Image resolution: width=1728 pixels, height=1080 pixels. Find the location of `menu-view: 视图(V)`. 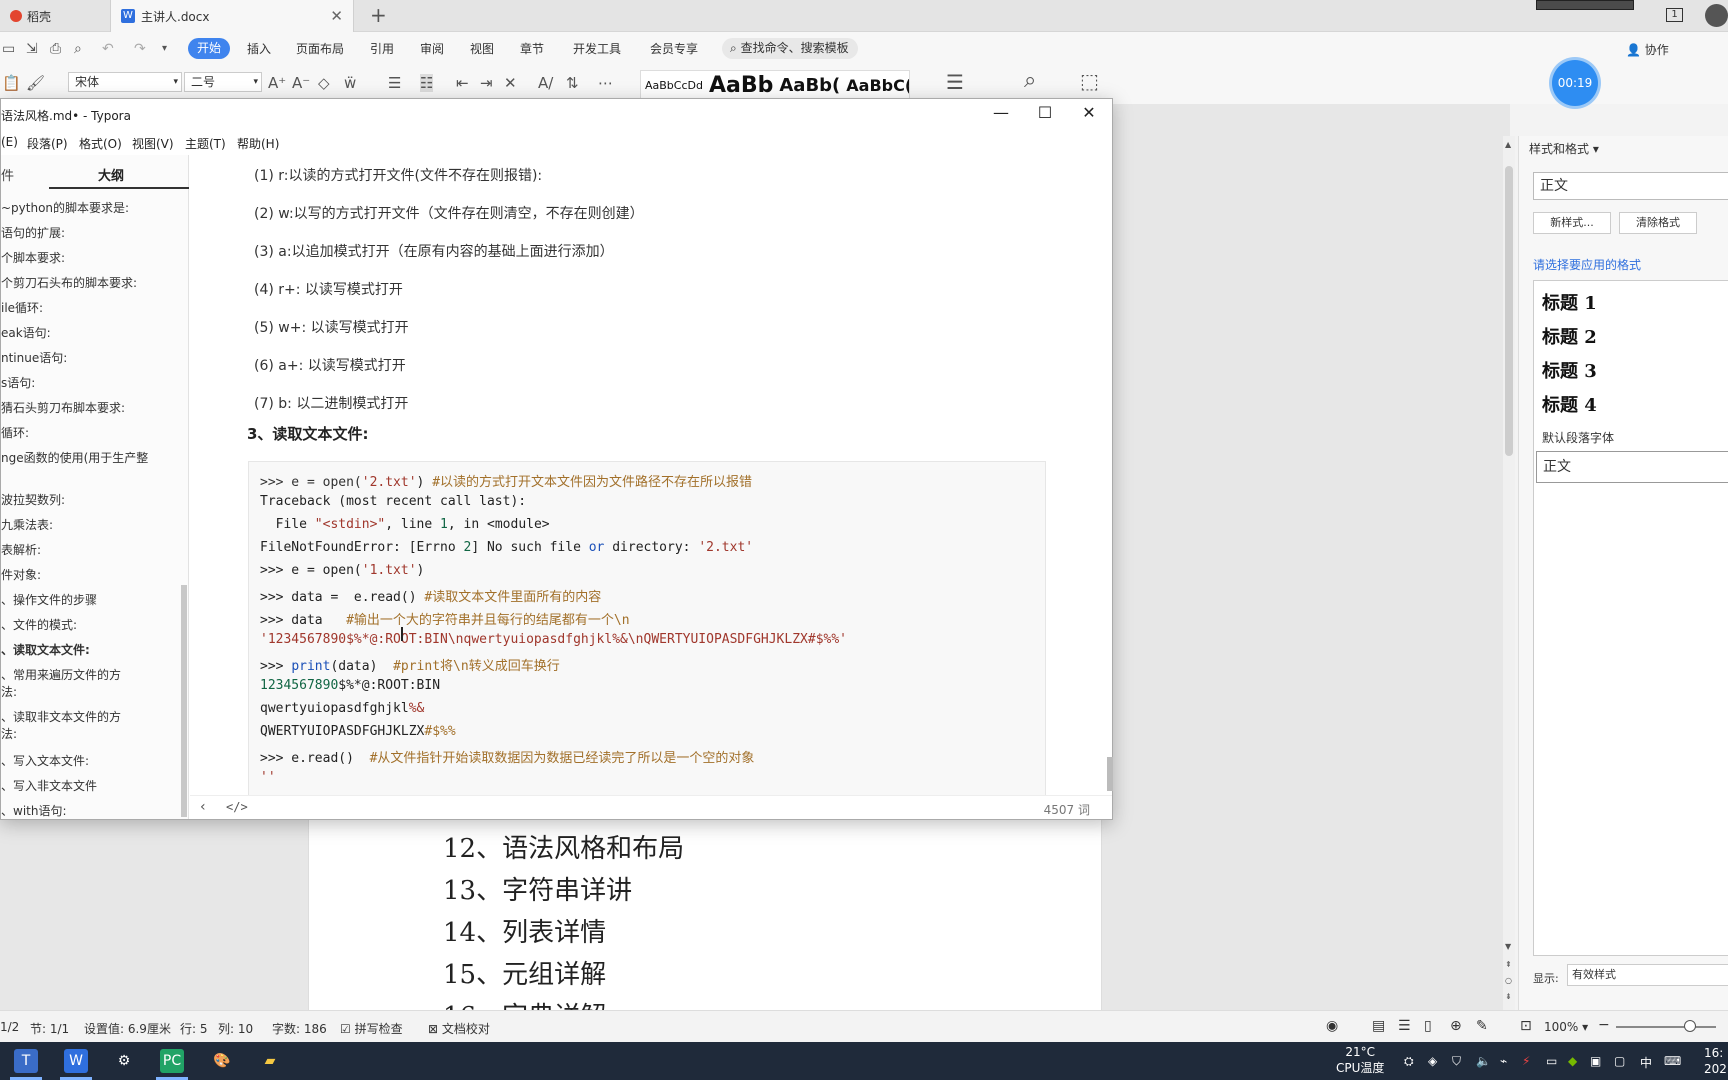

menu-view: 视图(V) is located at coordinates (153, 143).